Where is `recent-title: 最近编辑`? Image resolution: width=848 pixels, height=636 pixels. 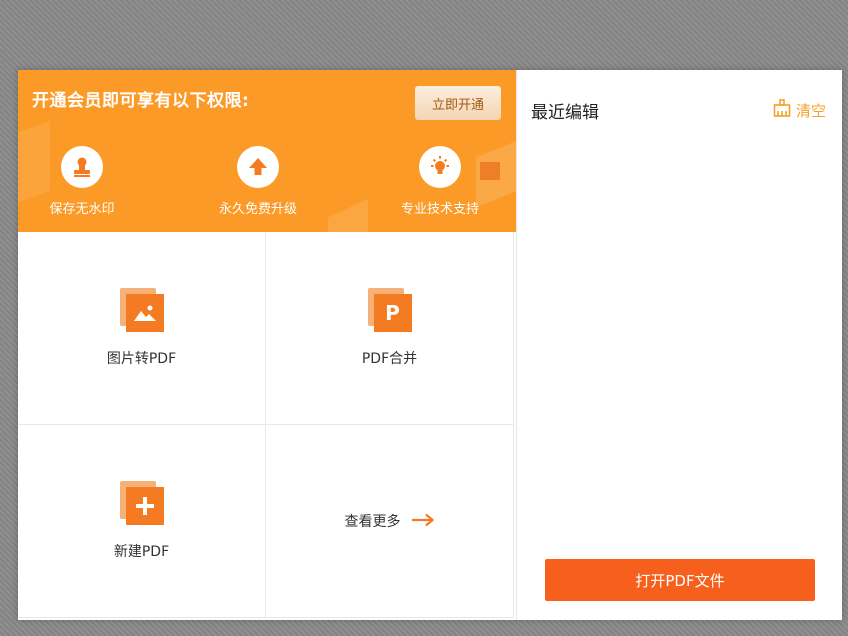
recent-title: 最近编辑 is located at coordinates (565, 113).